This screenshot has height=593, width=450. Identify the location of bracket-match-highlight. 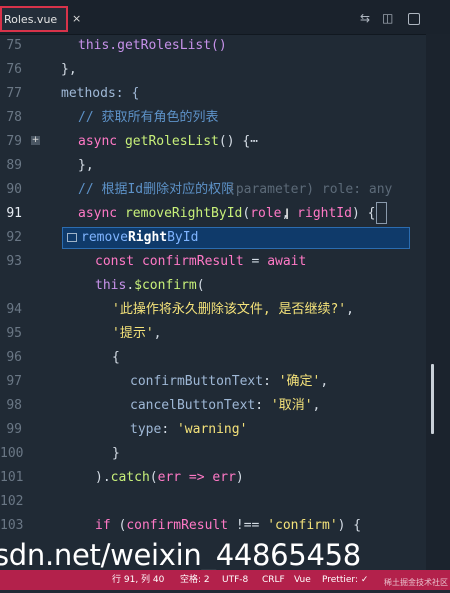
(381, 213).